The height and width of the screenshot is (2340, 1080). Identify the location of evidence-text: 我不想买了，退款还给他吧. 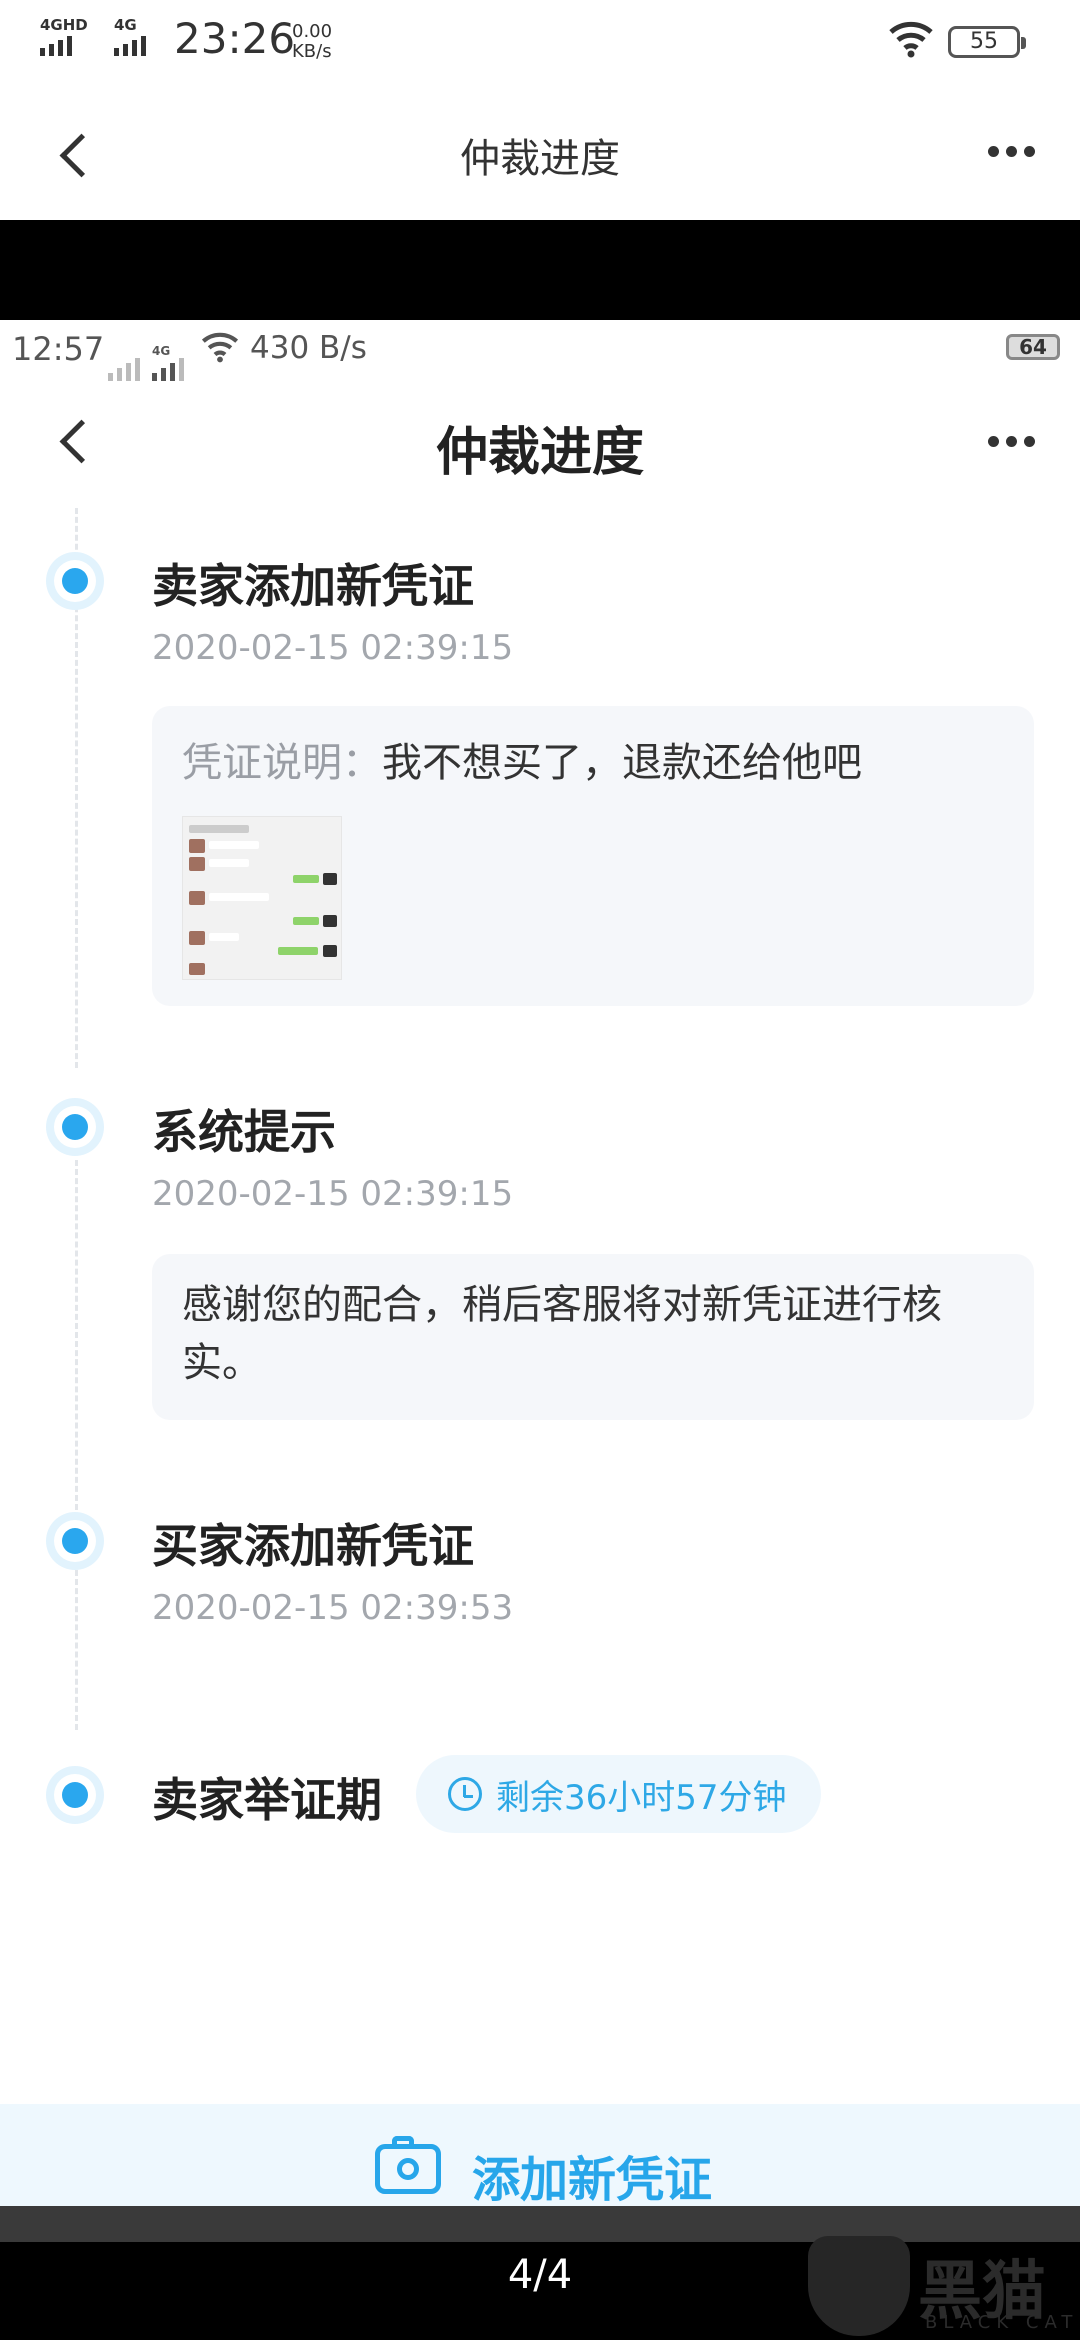
(622, 763).